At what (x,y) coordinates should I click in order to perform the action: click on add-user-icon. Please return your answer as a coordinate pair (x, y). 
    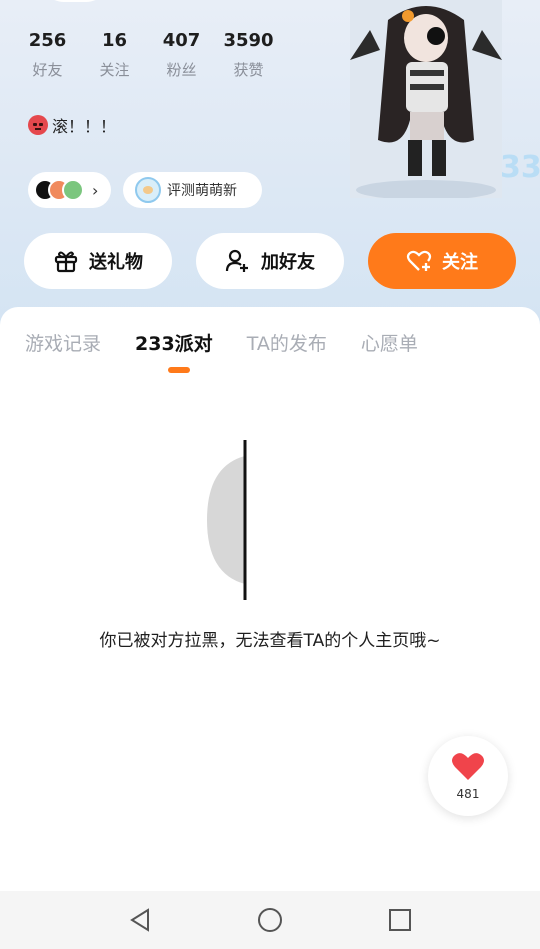
    Looking at the image, I should click on (238, 261).